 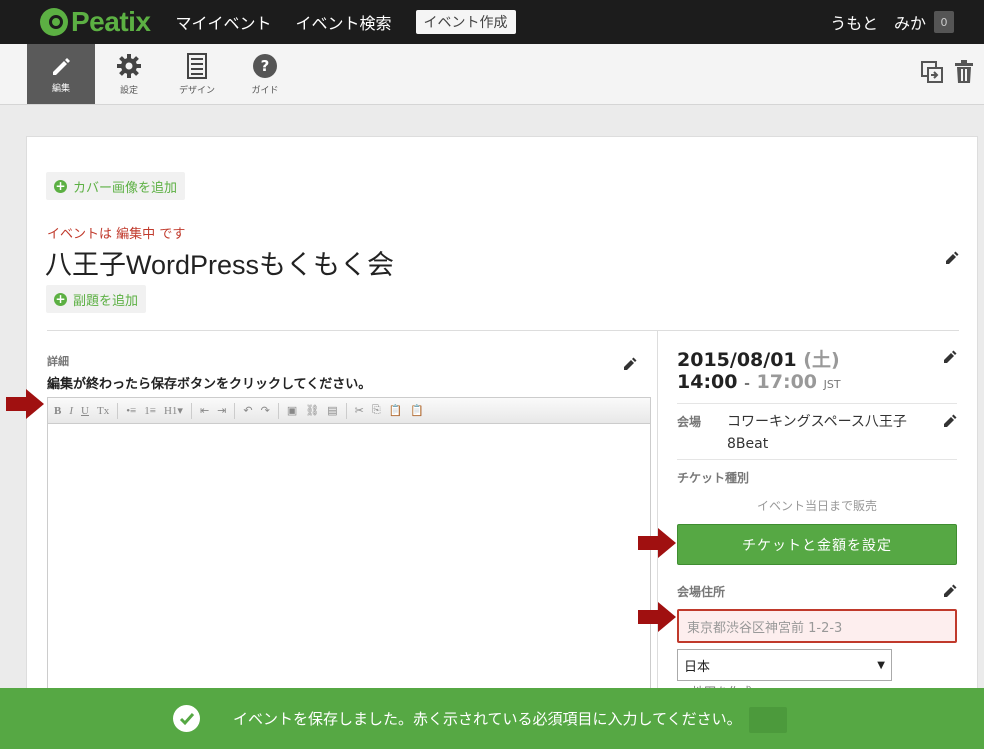 What do you see at coordinates (784, 665) in the screenshot?
I see `country-select: 日本 ▼` at bounding box center [784, 665].